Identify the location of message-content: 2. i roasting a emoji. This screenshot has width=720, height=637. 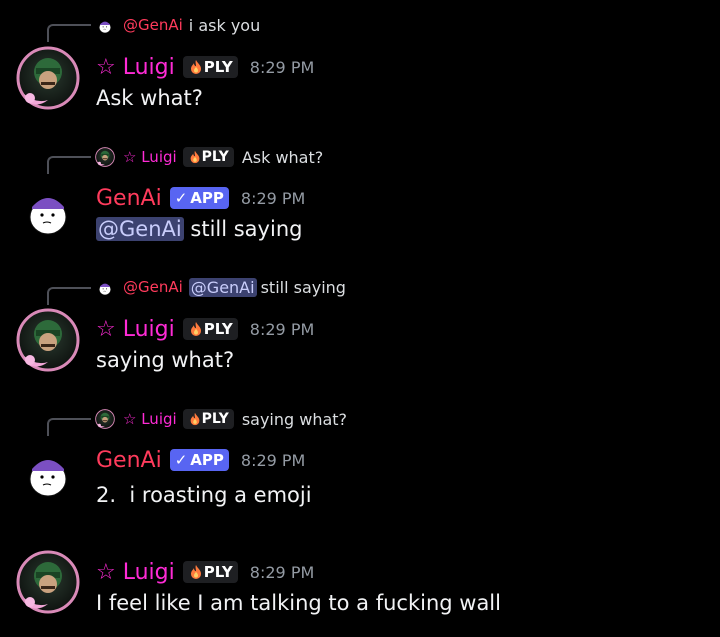
(204, 495).